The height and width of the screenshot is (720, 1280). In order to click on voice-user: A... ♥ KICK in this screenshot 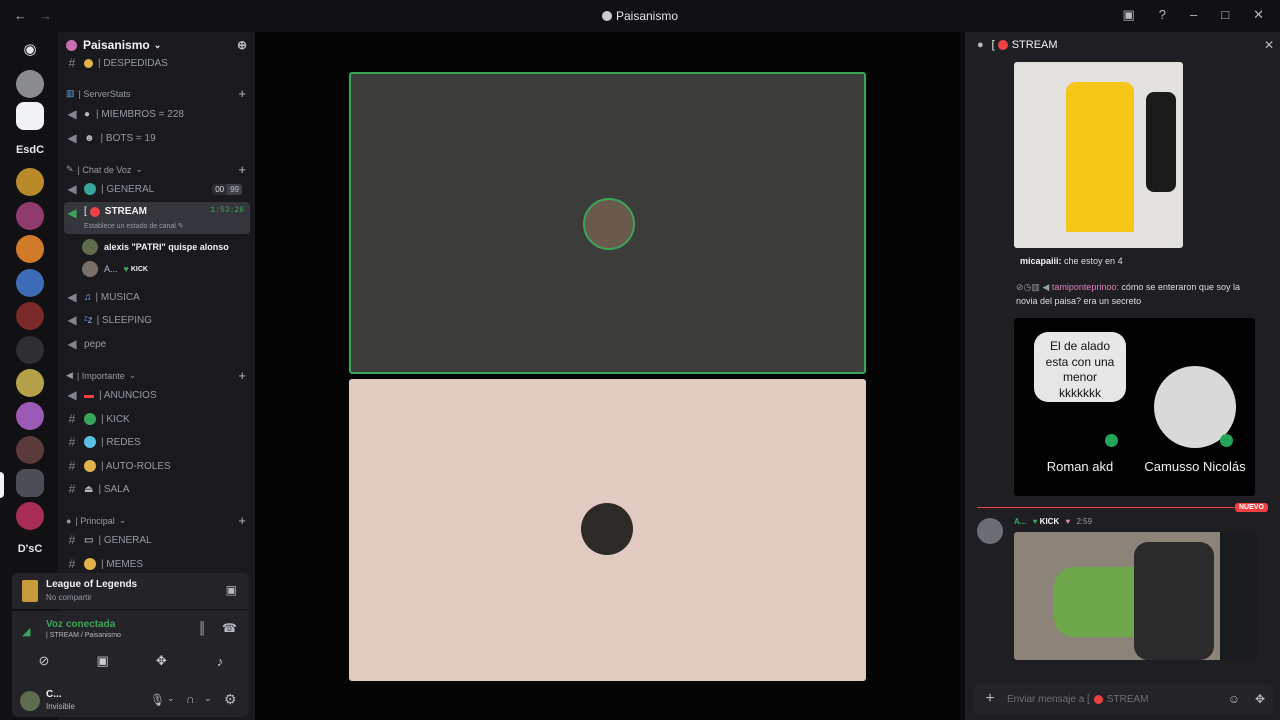, I will do `click(115, 269)`.